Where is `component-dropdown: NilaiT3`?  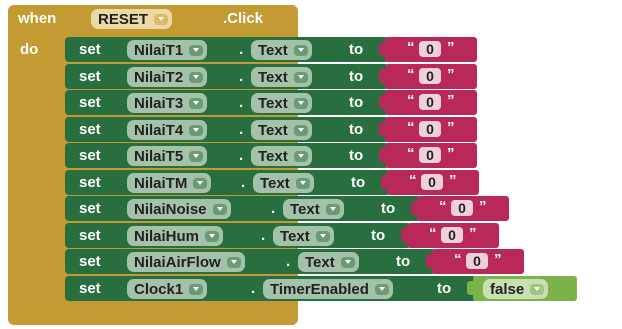 component-dropdown: NilaiT3 is located at coordinates (167, 103).